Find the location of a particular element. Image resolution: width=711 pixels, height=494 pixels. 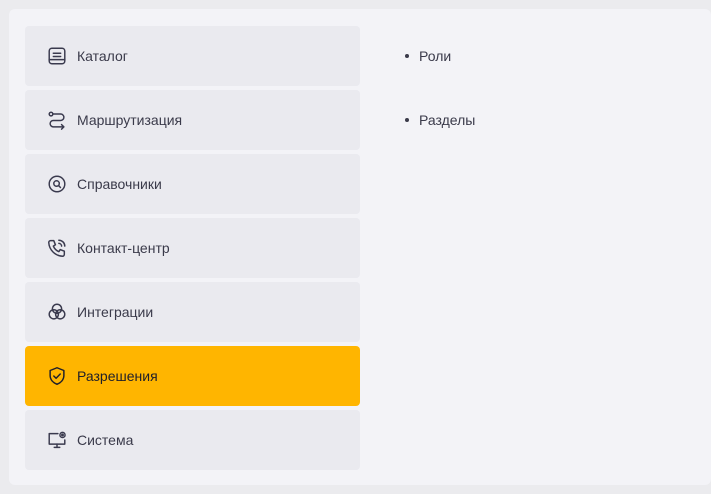

menu-item-label: Разрешения is located at coordinates (117, 376).